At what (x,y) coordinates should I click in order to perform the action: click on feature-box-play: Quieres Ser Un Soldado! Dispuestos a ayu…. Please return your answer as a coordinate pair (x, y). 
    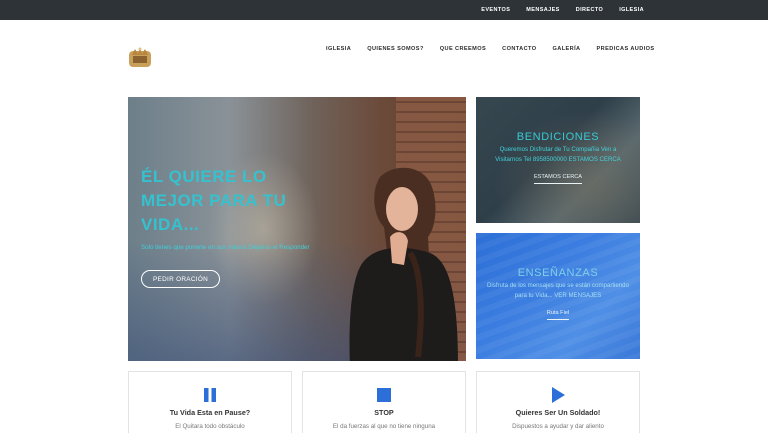
    Looking at the image, I should click on (558, 402).